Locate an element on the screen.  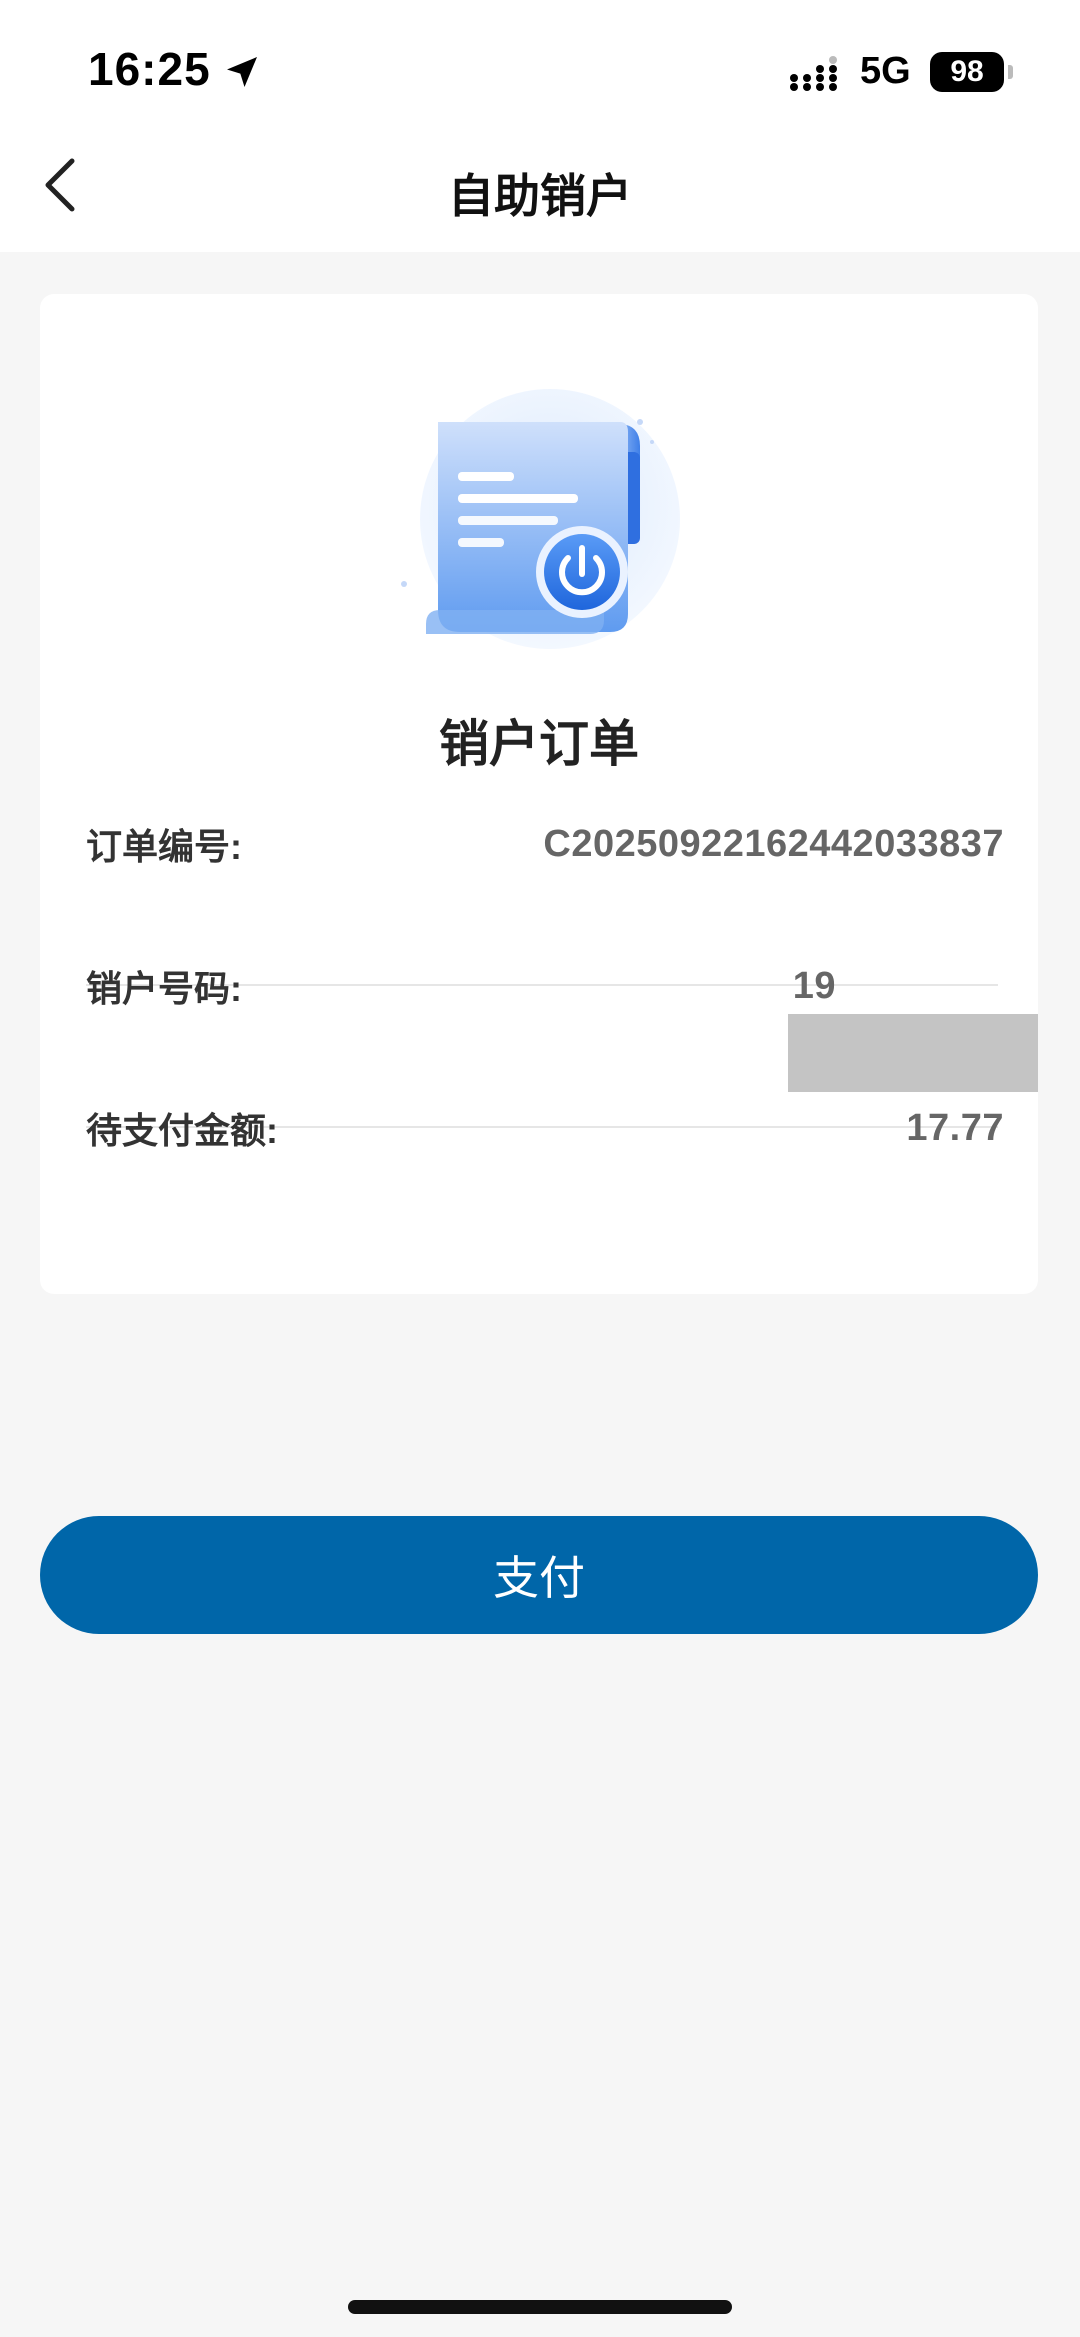
signal-icon is located at coordinates (813, 73).